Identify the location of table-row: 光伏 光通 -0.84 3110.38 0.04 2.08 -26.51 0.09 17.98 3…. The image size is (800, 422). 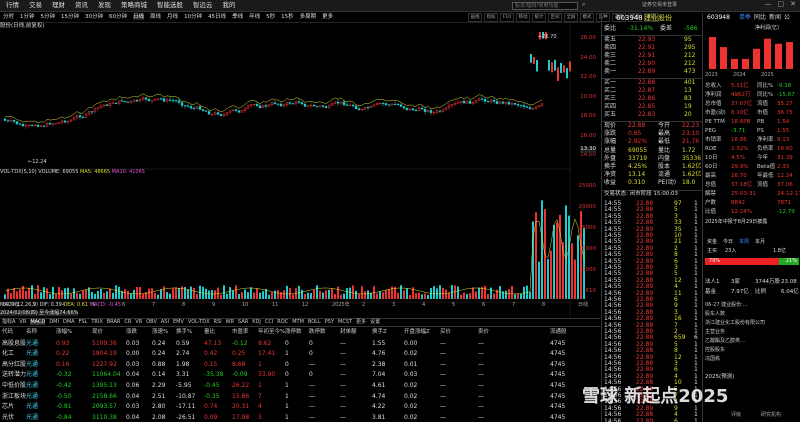
(300, 417).